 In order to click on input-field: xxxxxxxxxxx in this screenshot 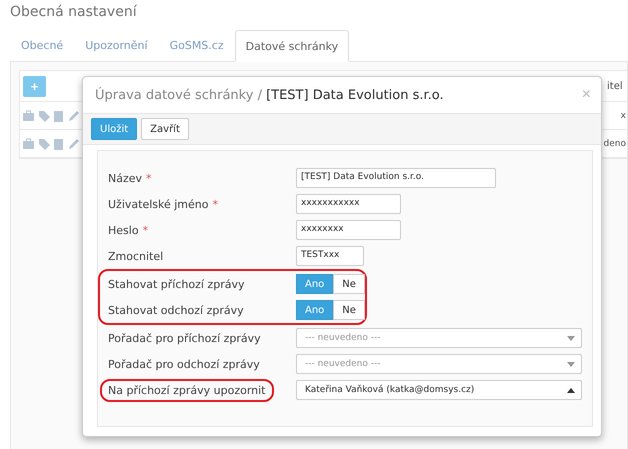, I will do `click(348, 204)`.